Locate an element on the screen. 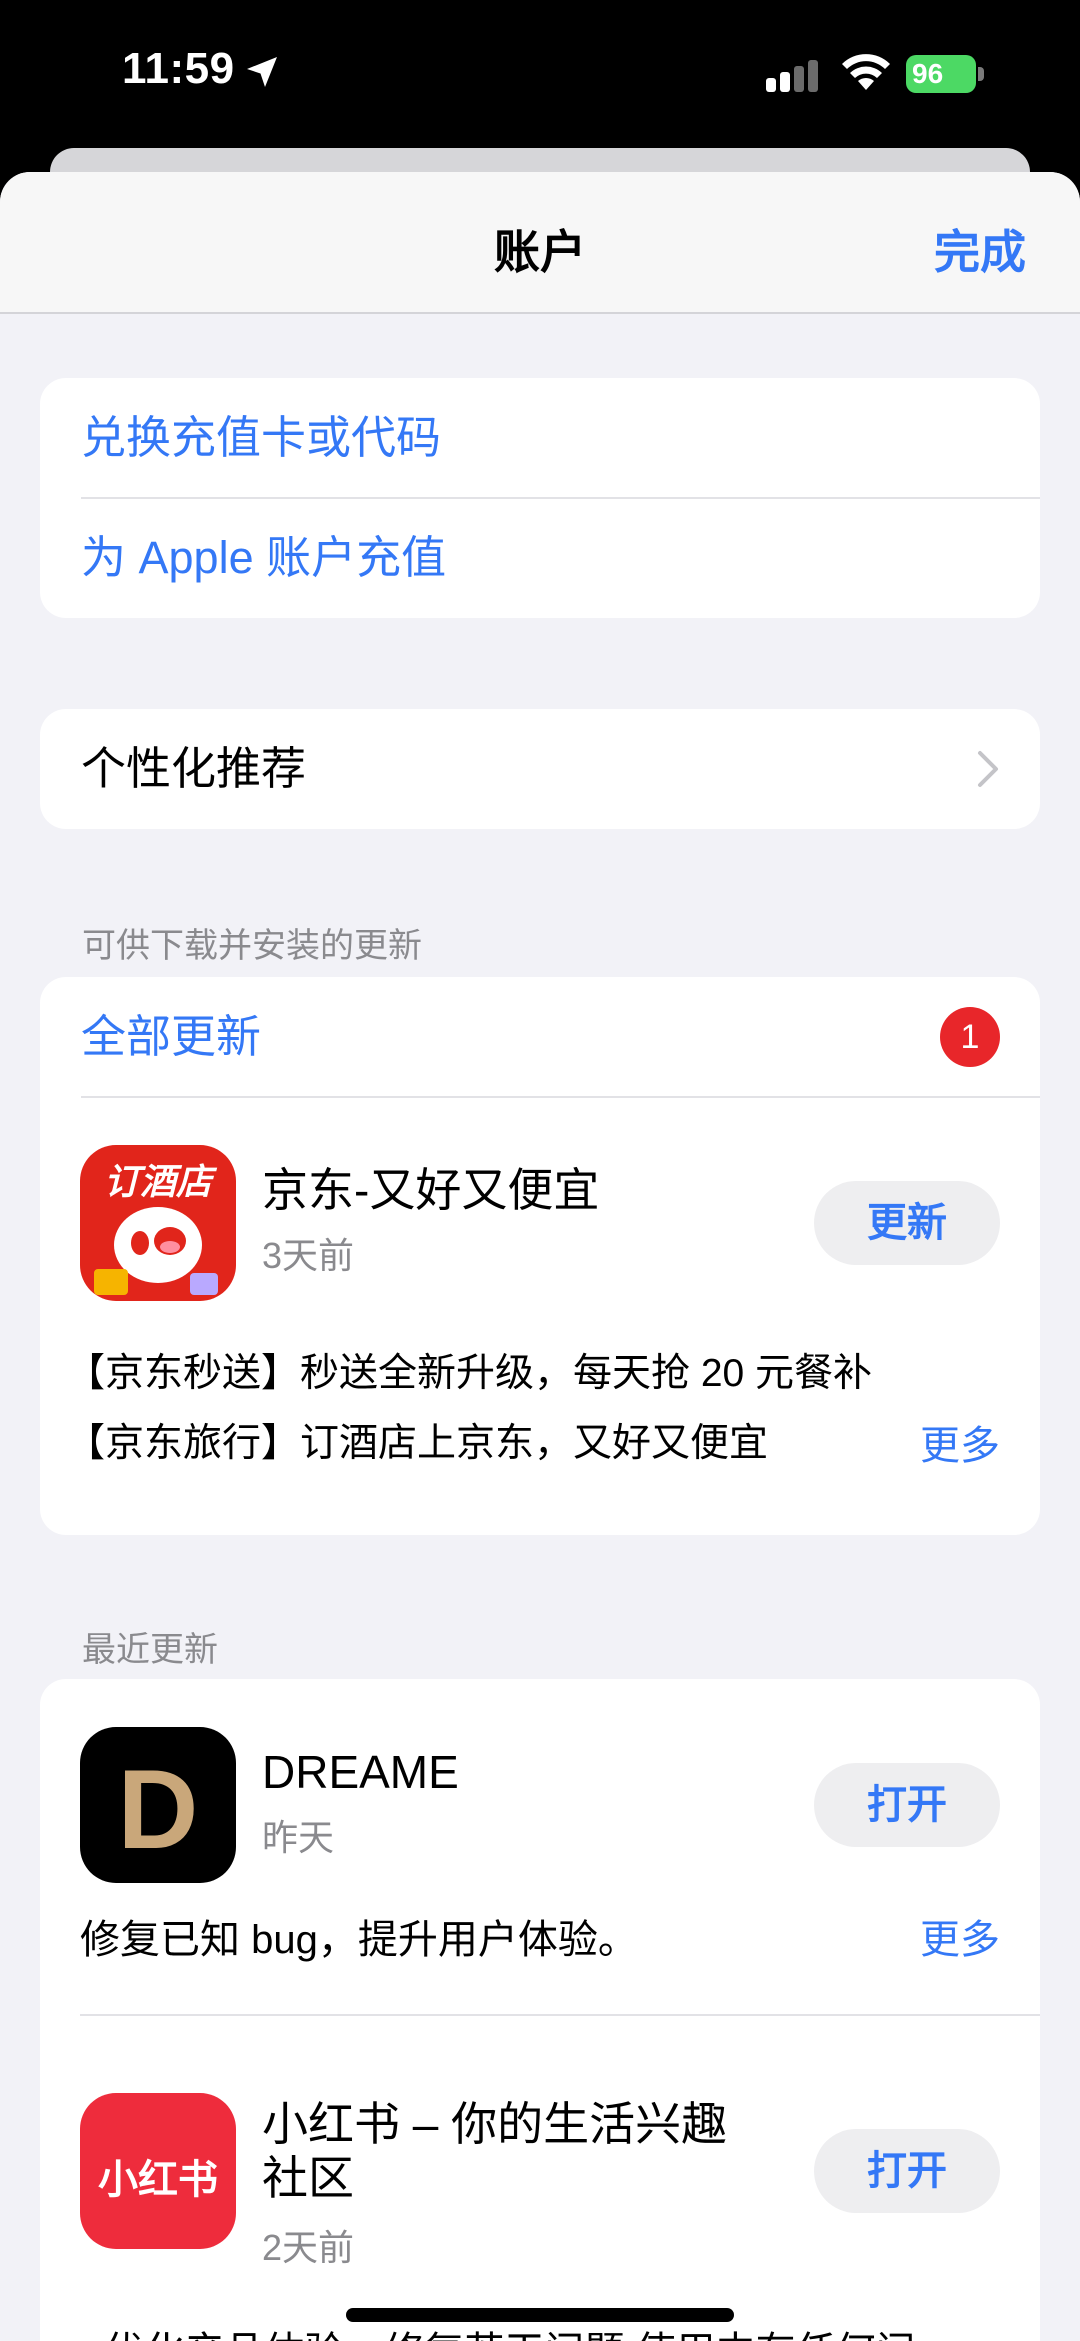 The image size is (1080, 2341). jd-update-date: 3天前 is located at coordinates (308, 1255).